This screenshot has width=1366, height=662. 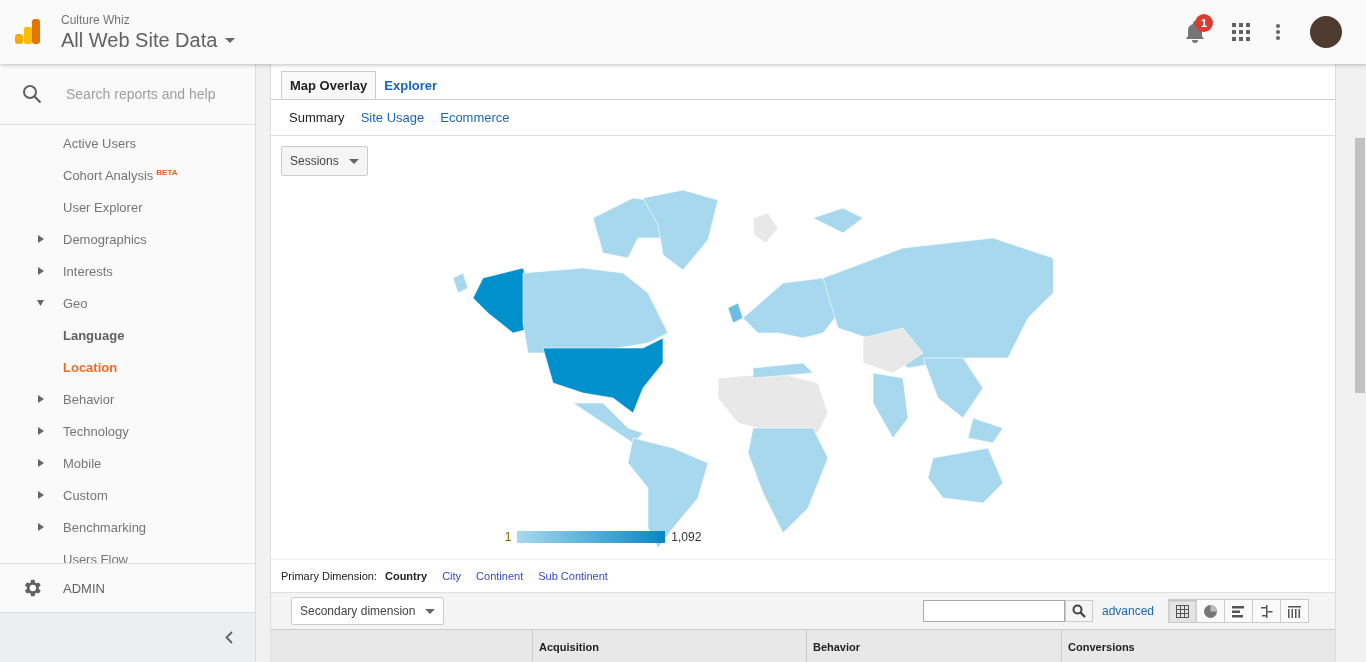 I want to click on table-view-button, so click(x=1182, y=611).